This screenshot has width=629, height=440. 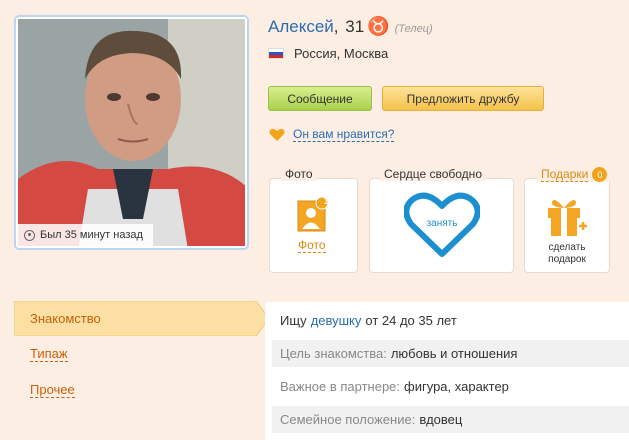 I want to click on goal-label: Цель знакомства:, so click(x=333, y=353).